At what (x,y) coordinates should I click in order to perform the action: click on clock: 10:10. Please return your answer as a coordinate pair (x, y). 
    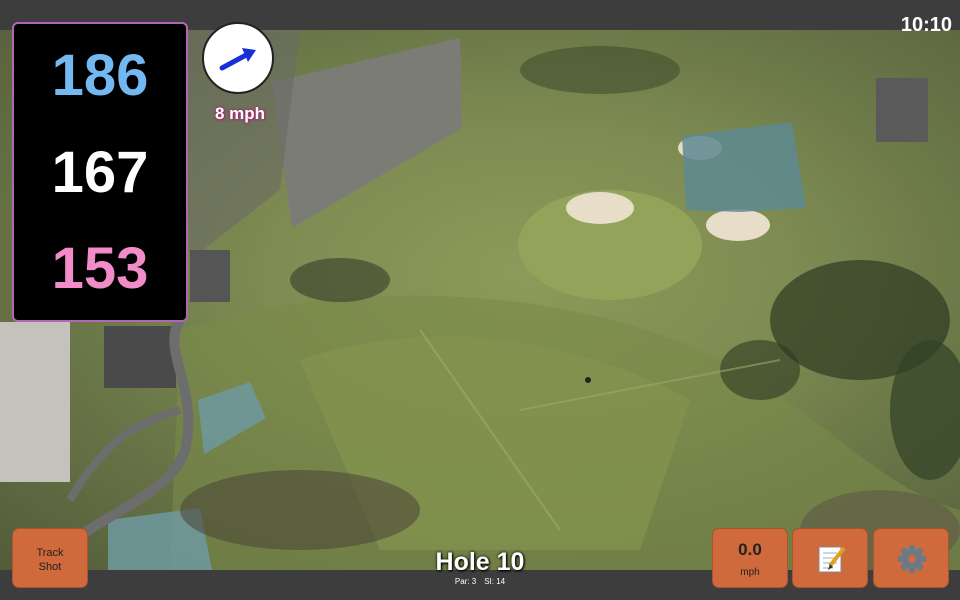
    Looking at the image, I should click on (926, 25).